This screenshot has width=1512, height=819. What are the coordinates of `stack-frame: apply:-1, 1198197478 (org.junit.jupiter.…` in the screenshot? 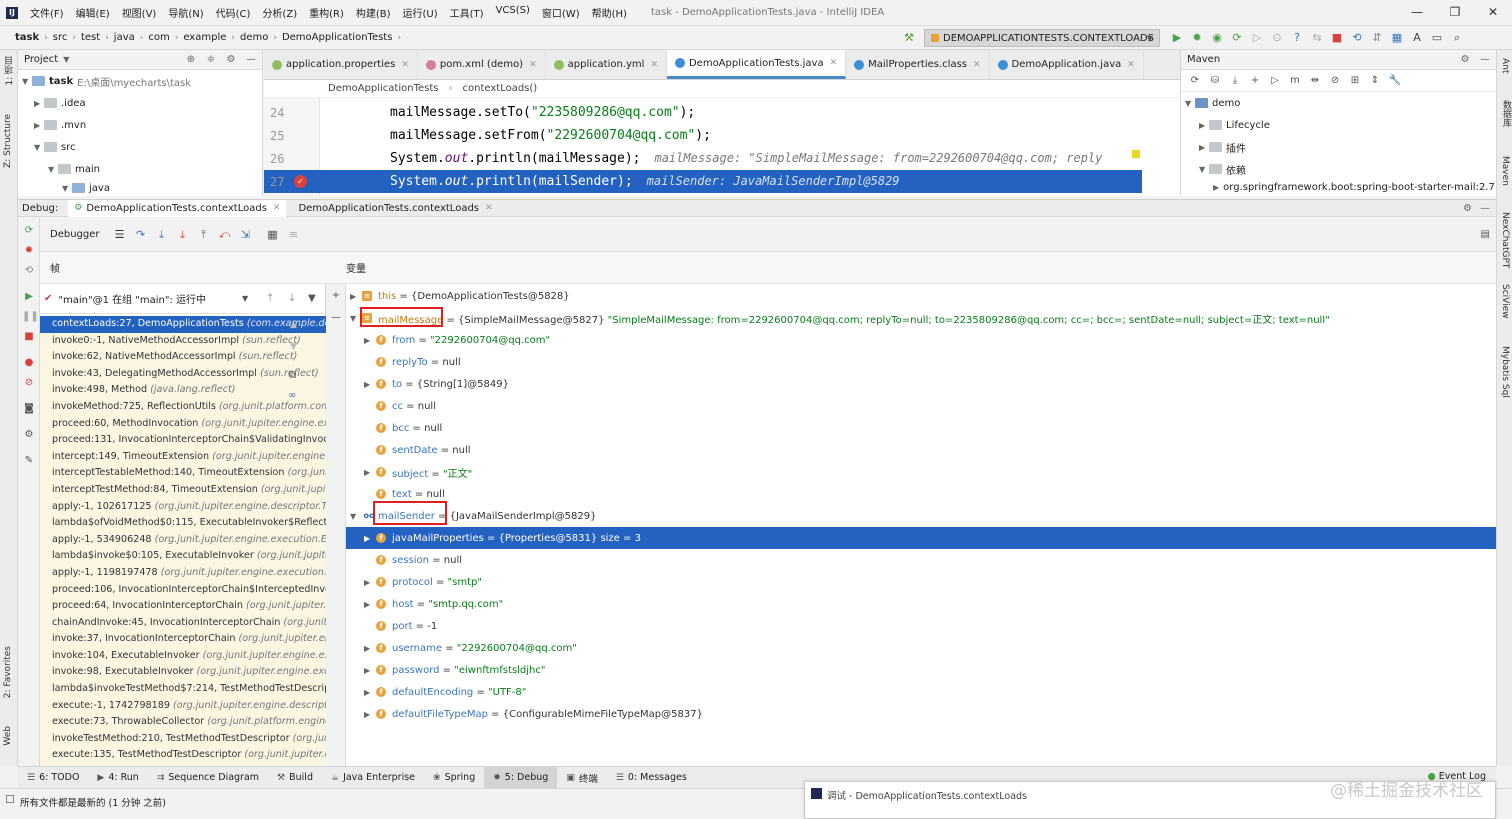 It's located at (183, 573).